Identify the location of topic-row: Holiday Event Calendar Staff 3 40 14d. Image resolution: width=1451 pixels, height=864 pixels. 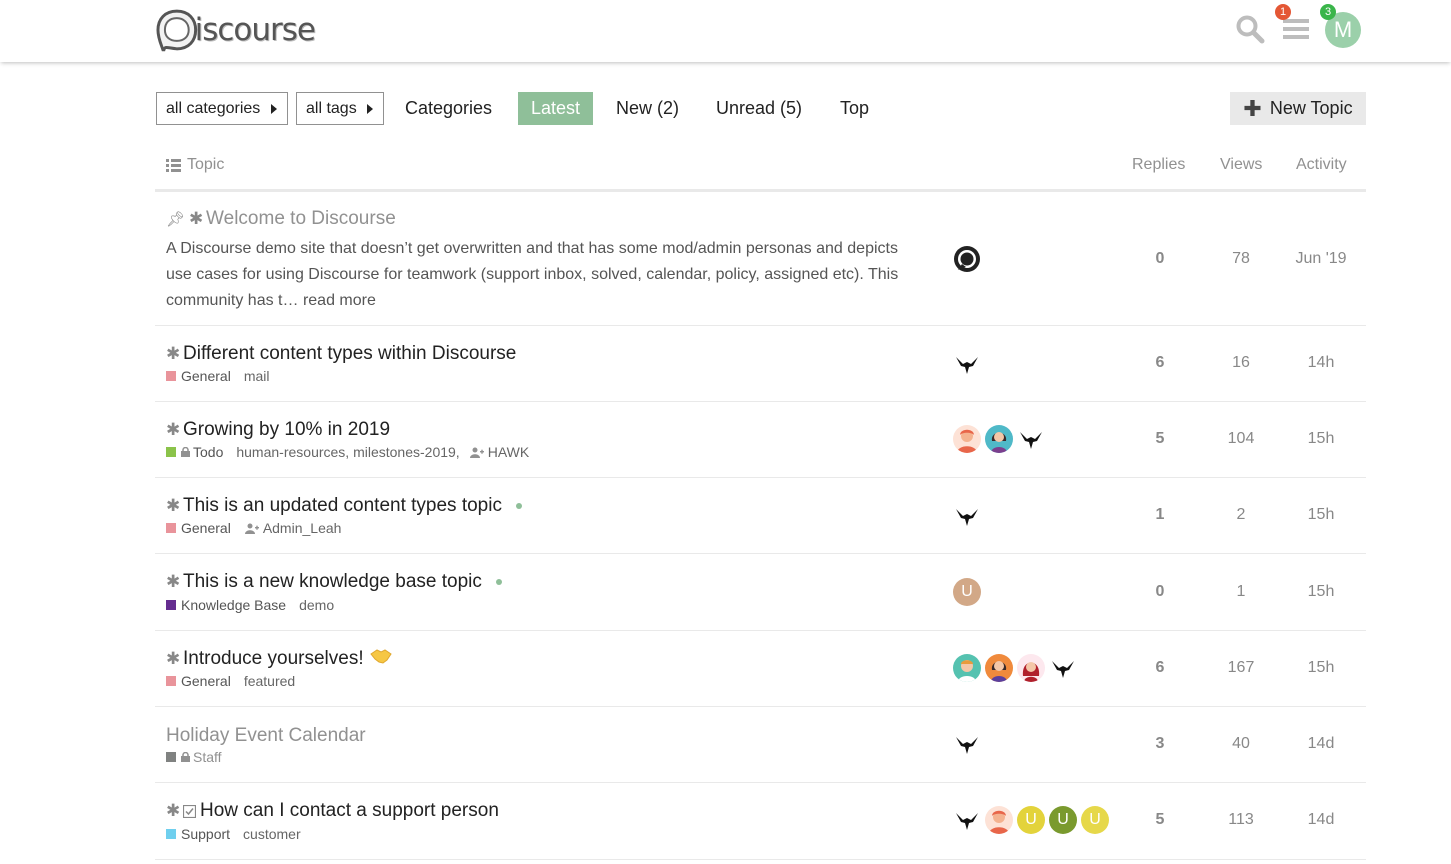
(760, 745).